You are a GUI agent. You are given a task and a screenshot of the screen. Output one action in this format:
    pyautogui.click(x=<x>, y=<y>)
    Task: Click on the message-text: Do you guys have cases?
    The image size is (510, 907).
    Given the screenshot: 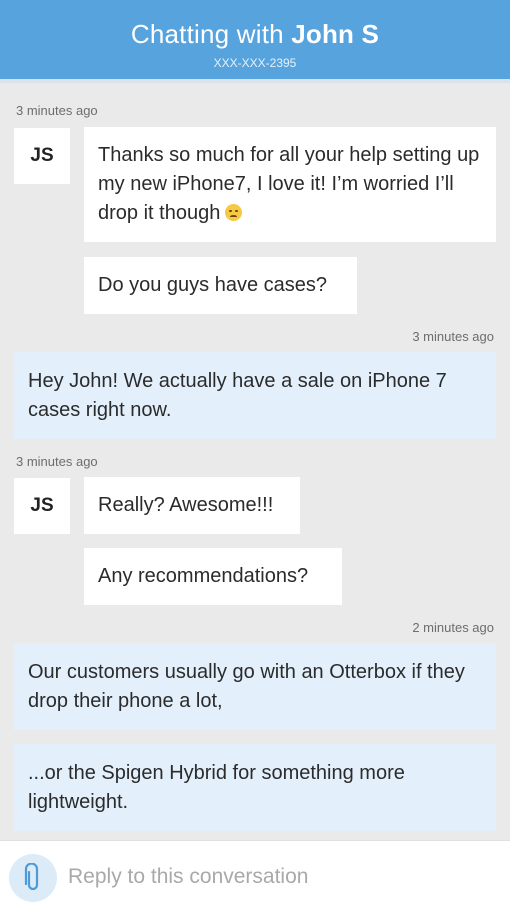 What is the action you would take?
    pyautogui.click(x=213, y=285)
    